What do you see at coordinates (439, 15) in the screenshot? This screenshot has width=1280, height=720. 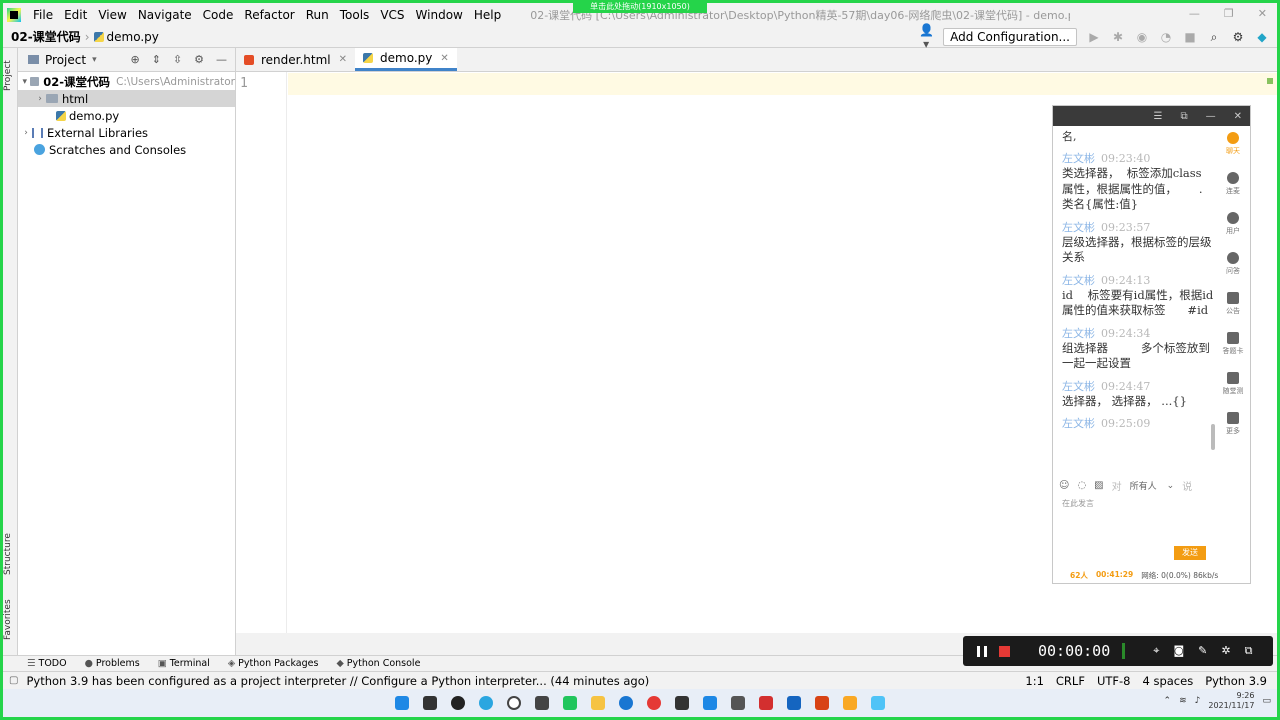 I see `menu-window: Window` at bounding box center [439, 15].